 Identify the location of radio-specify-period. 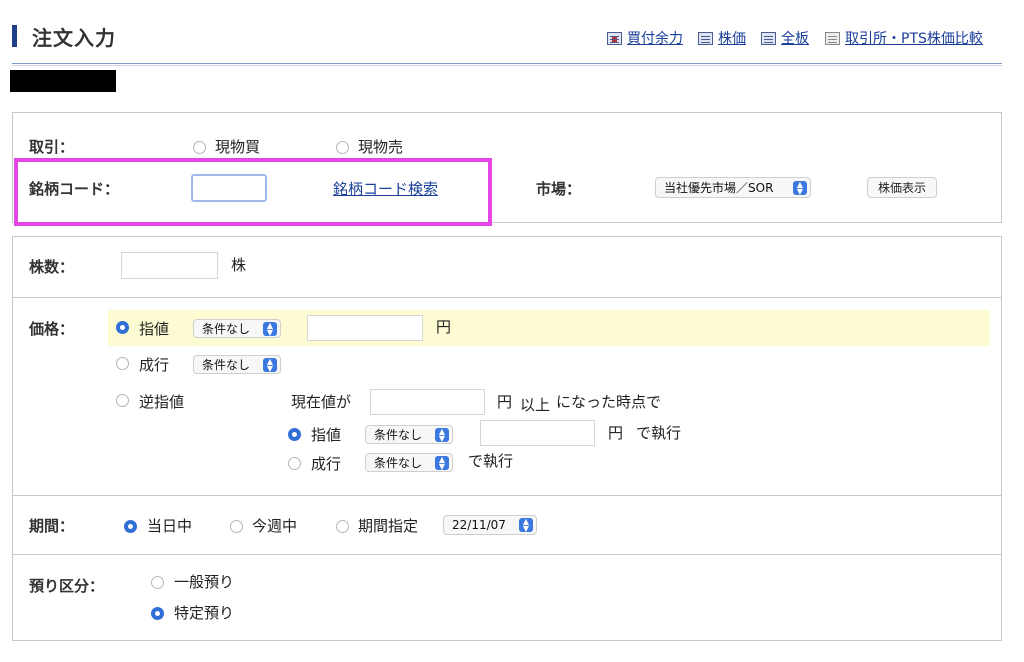
(342, 526).